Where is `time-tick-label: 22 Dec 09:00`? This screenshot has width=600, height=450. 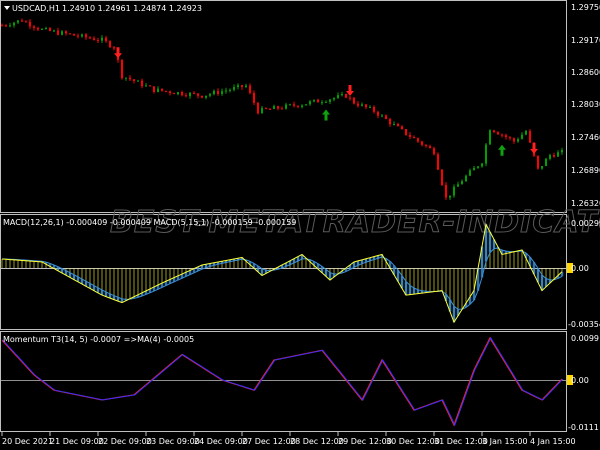
time-tick-label: 22 Dec 09:00 is located at coordinates (125, 441).